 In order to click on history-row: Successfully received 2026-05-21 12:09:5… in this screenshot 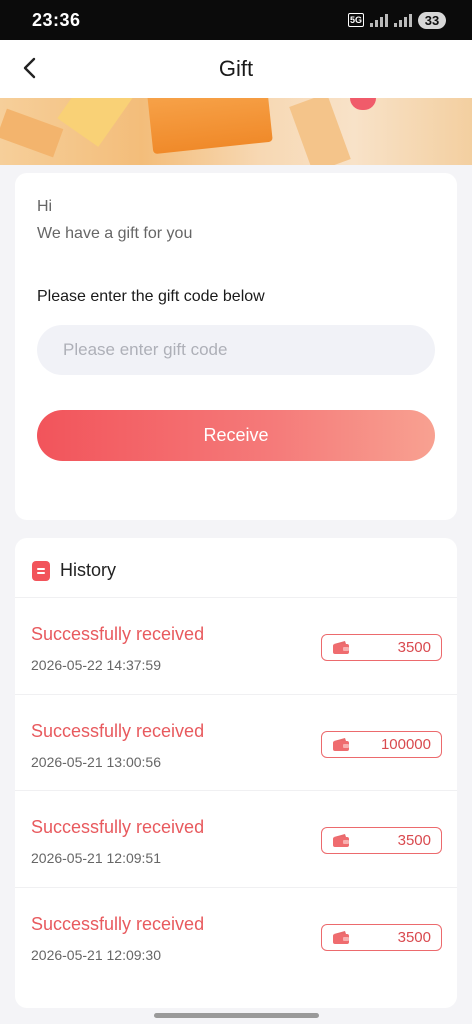, I will do `click(236, 838)`.